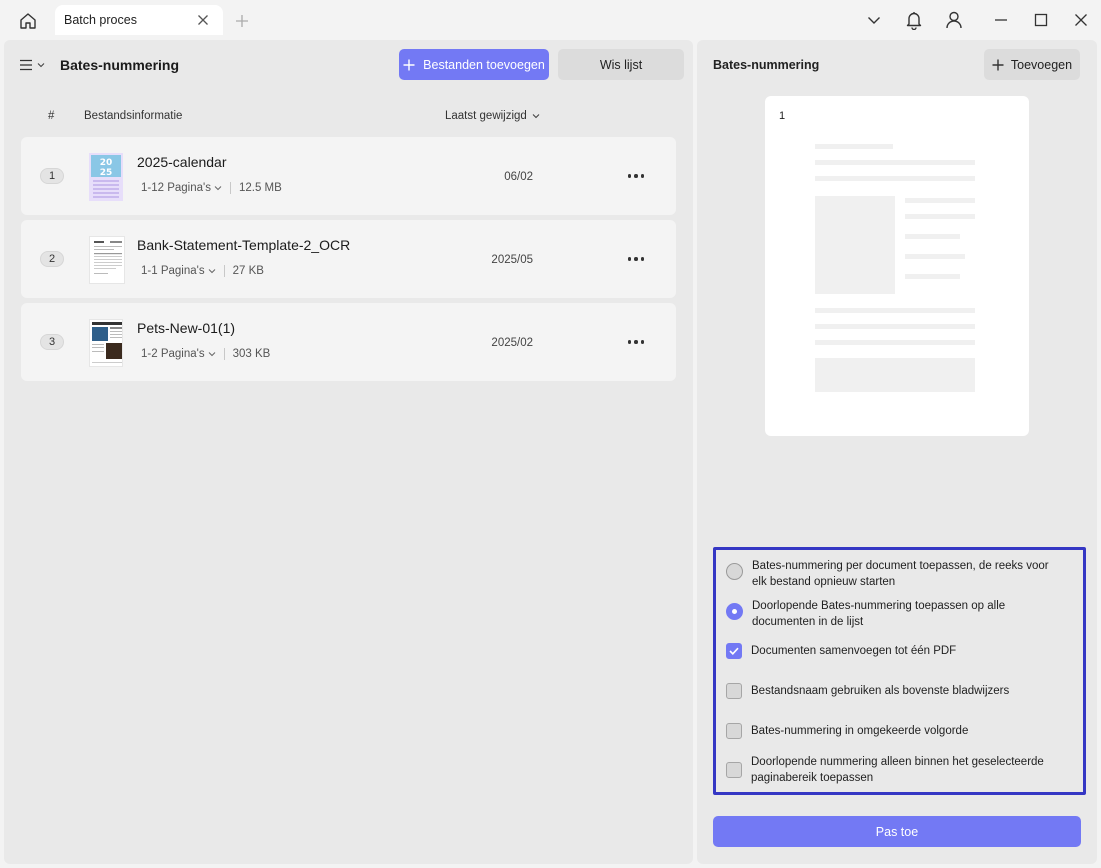 The image size is (1101, 868). Describe the element at coordinates (52, 259) in the screenshot. I see `row-index: 2` at that location.